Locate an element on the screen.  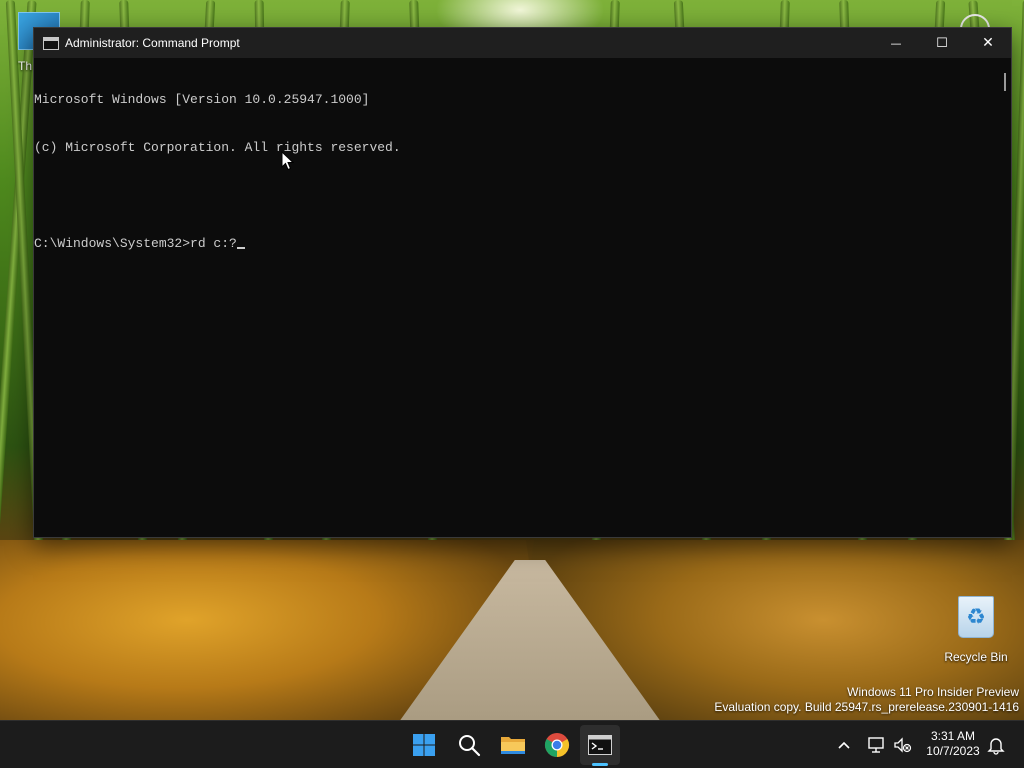
search-button is located at coordinates (469, 745).